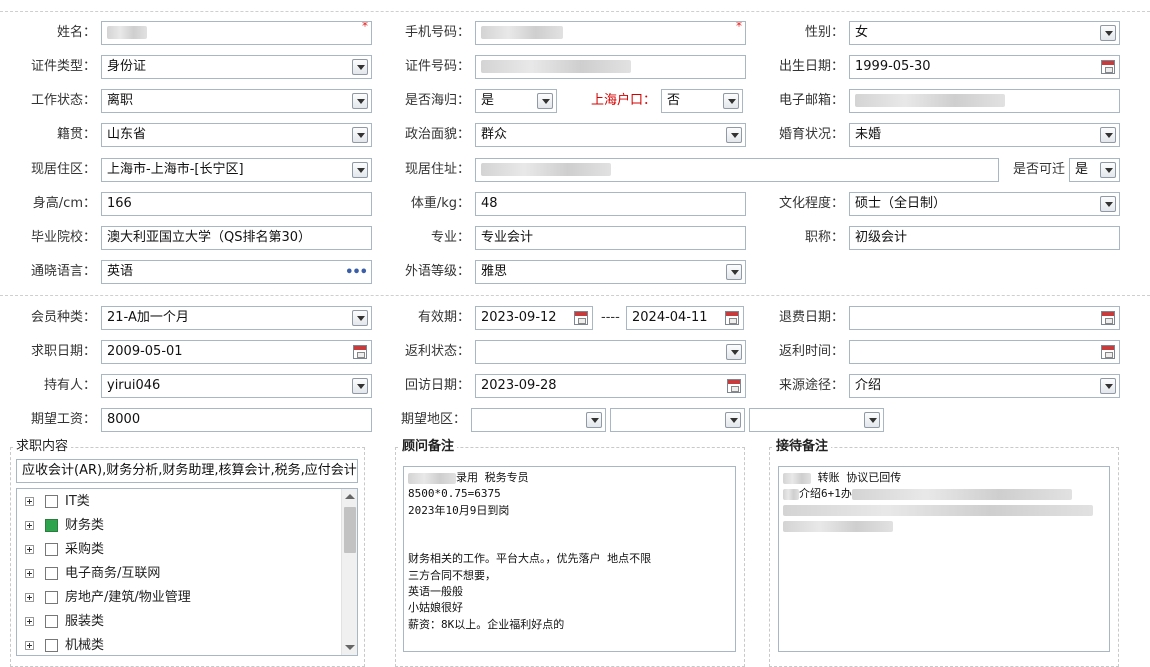 The height and width of the screenshot is (667, 1150). Describe the element at coordinates (179, 622) in the screenshot. I see `tree-item: 服装类` at that location.